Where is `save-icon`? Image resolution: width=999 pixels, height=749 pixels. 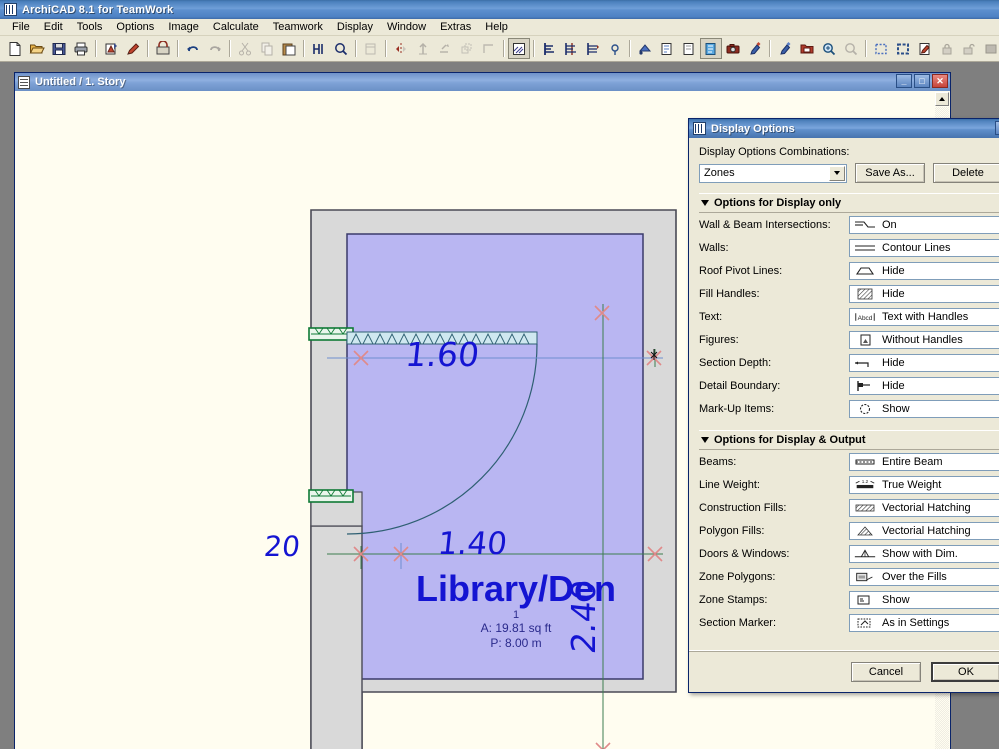
save-icon is located at coordinates (59, 48).